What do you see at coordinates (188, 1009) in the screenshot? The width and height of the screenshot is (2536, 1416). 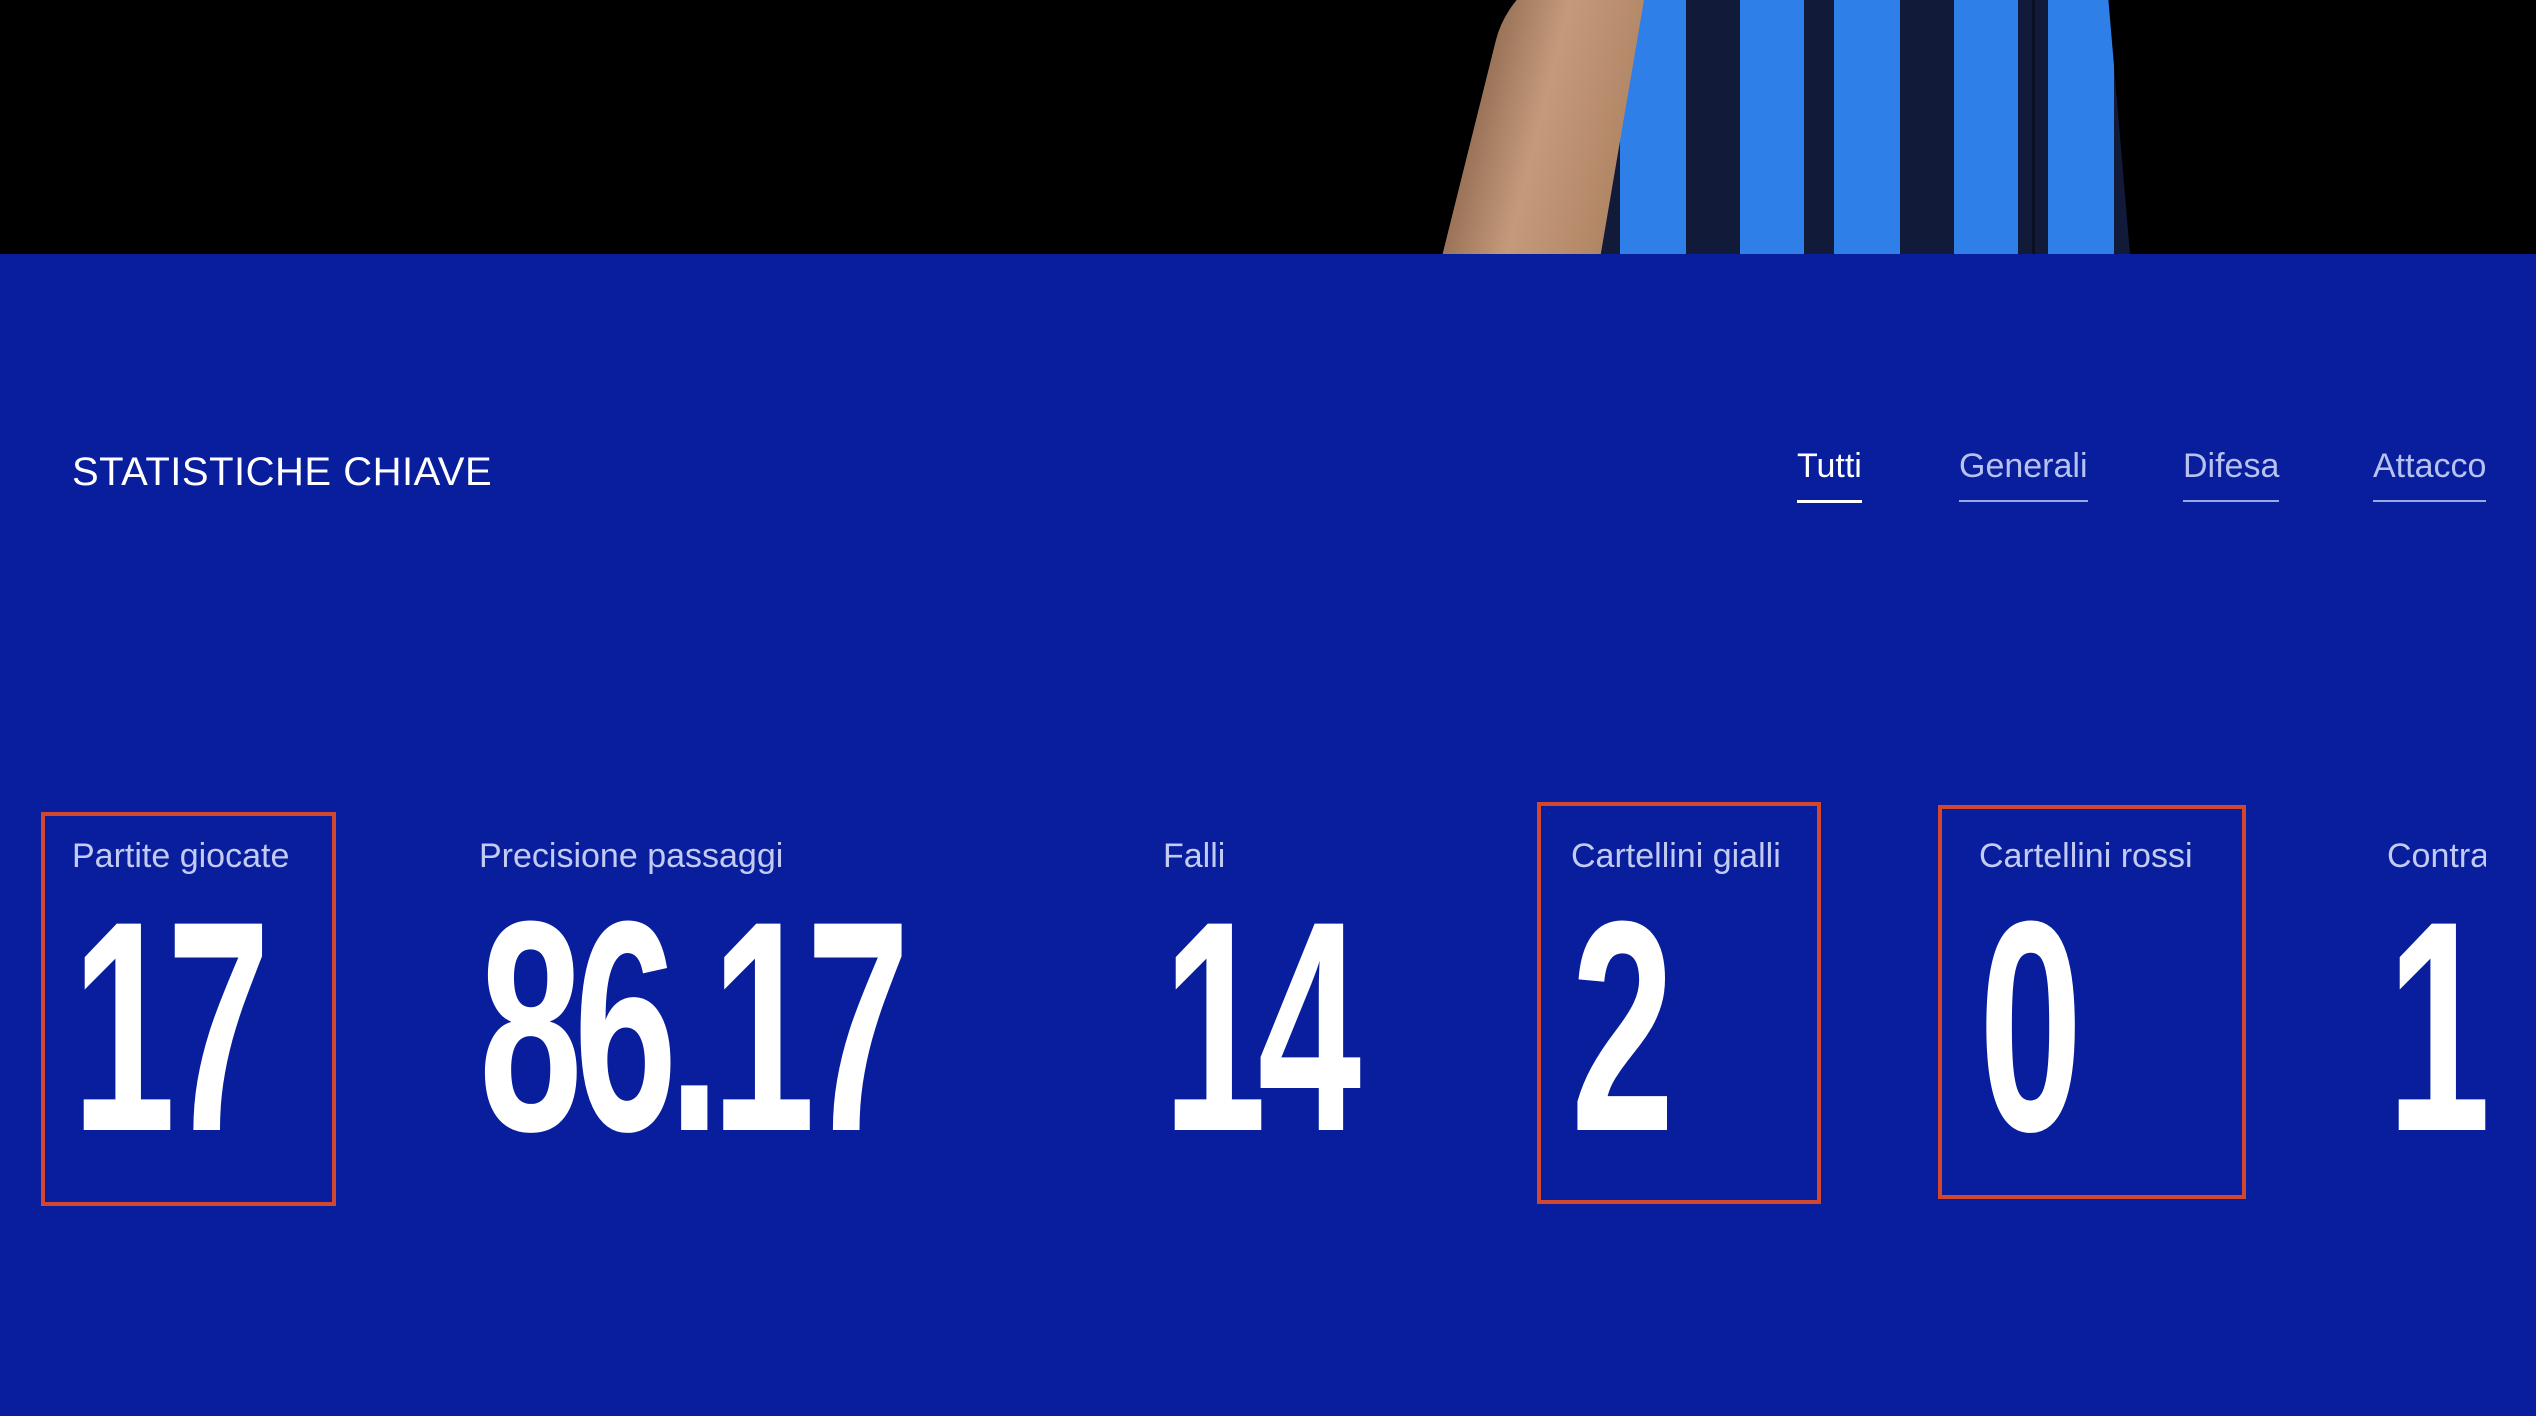 I see `highlight-box-partite-giocate` at bounding box center [188, 1009].